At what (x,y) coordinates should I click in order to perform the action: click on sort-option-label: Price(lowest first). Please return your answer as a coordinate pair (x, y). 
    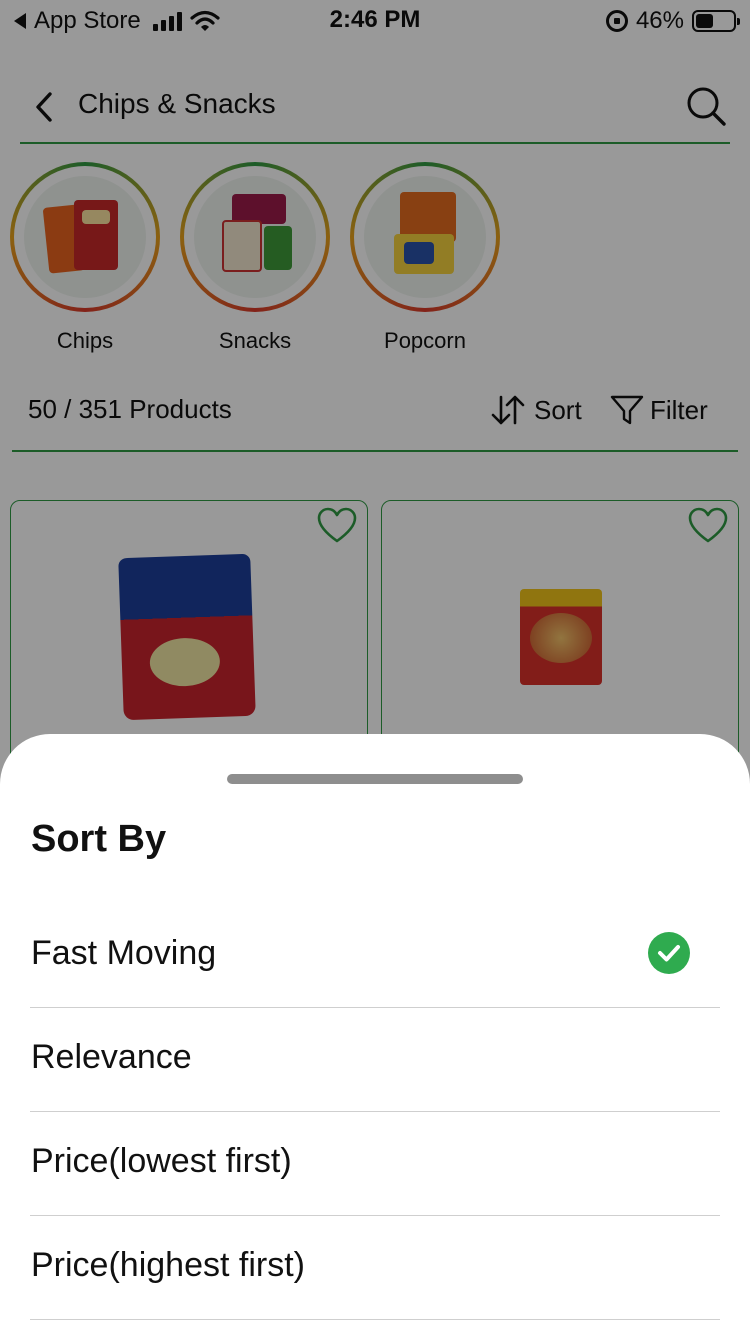
    Looking at the image, I should click on (161, 1161).